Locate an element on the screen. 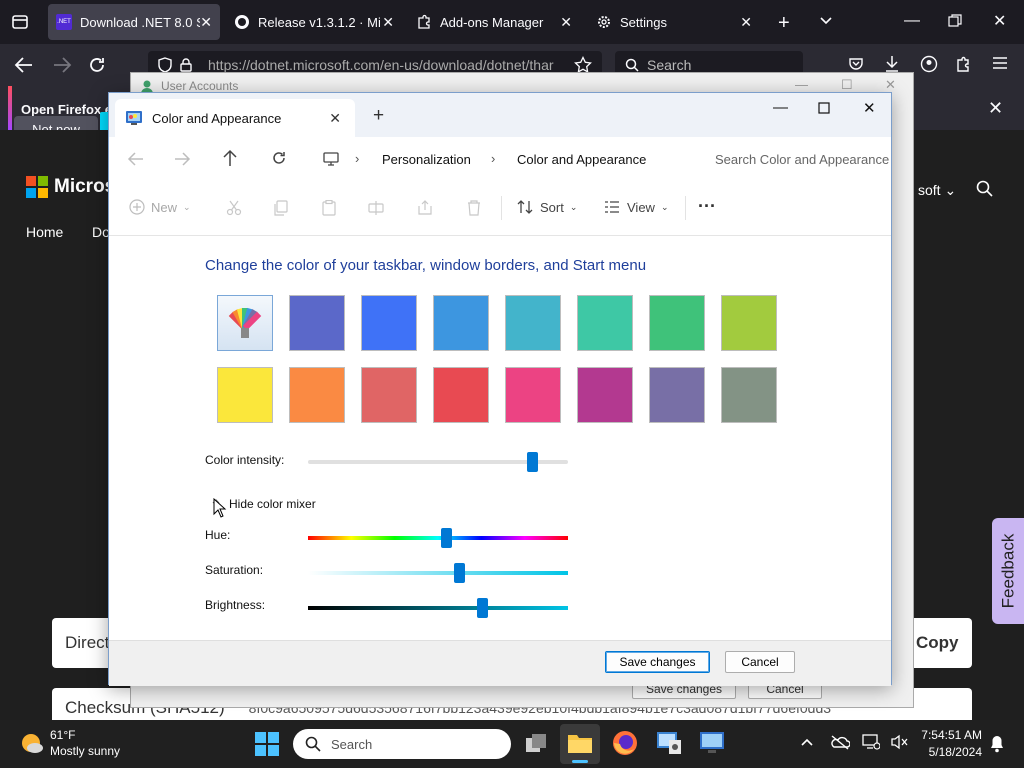 The height and width of the screenshot is (768, 1024). saturation-slider is located at coordinates (438, 573).